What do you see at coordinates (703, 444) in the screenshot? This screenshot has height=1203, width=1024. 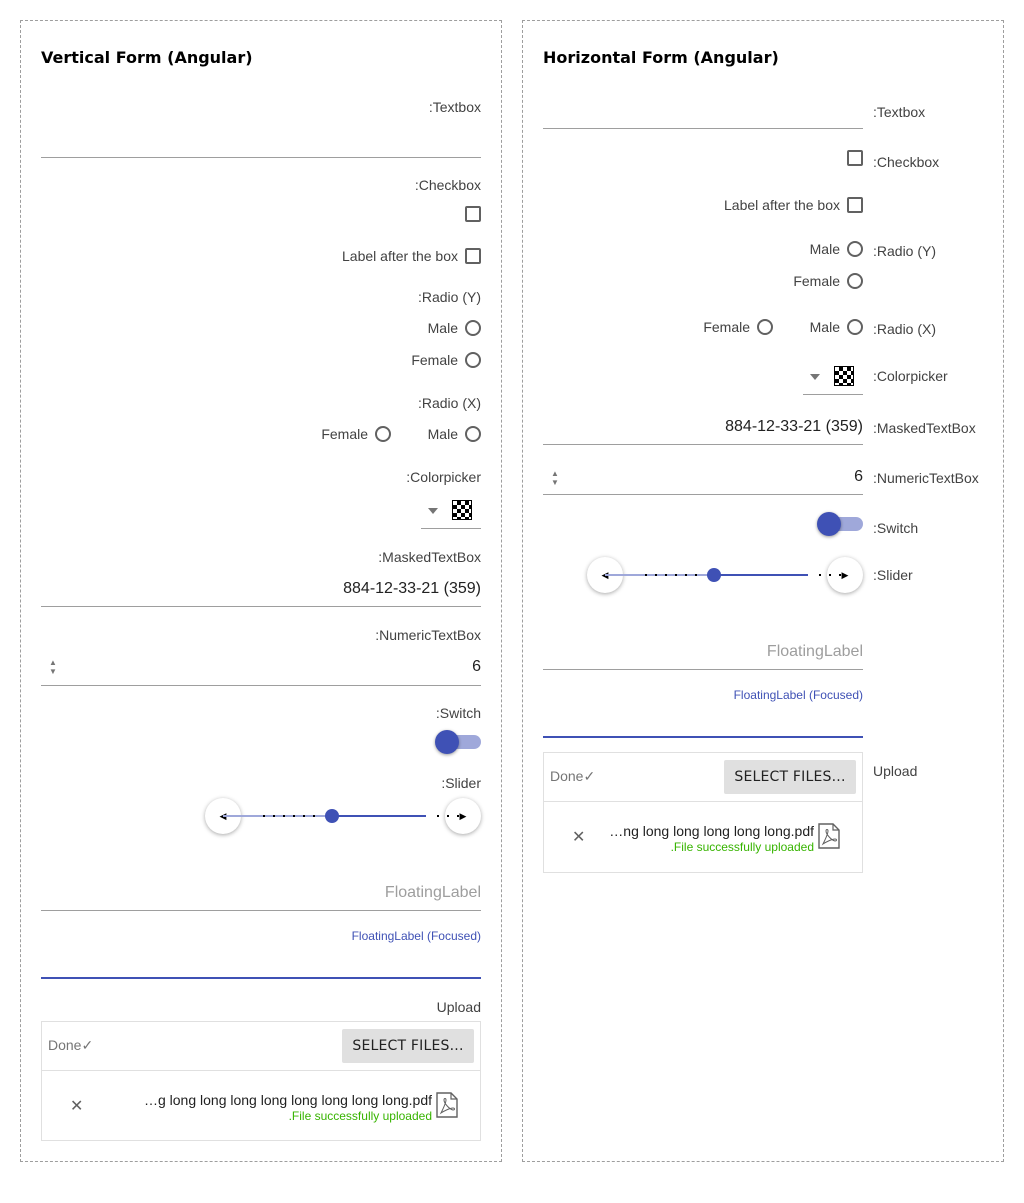 I see `h-masked-underline` at bounding box center [703, 444].